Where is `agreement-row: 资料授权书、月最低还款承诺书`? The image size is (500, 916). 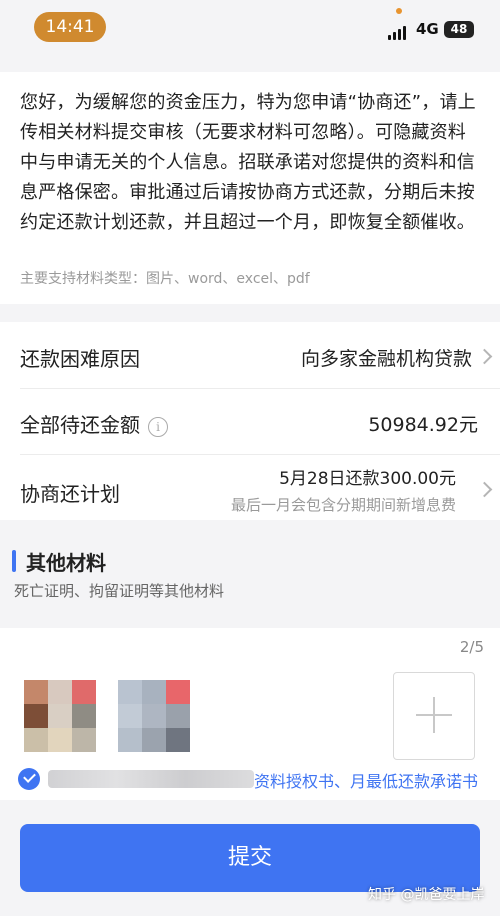 agreement-row: 资料授权书、月最低还款承诺书 is located at coordinates (253, 779).